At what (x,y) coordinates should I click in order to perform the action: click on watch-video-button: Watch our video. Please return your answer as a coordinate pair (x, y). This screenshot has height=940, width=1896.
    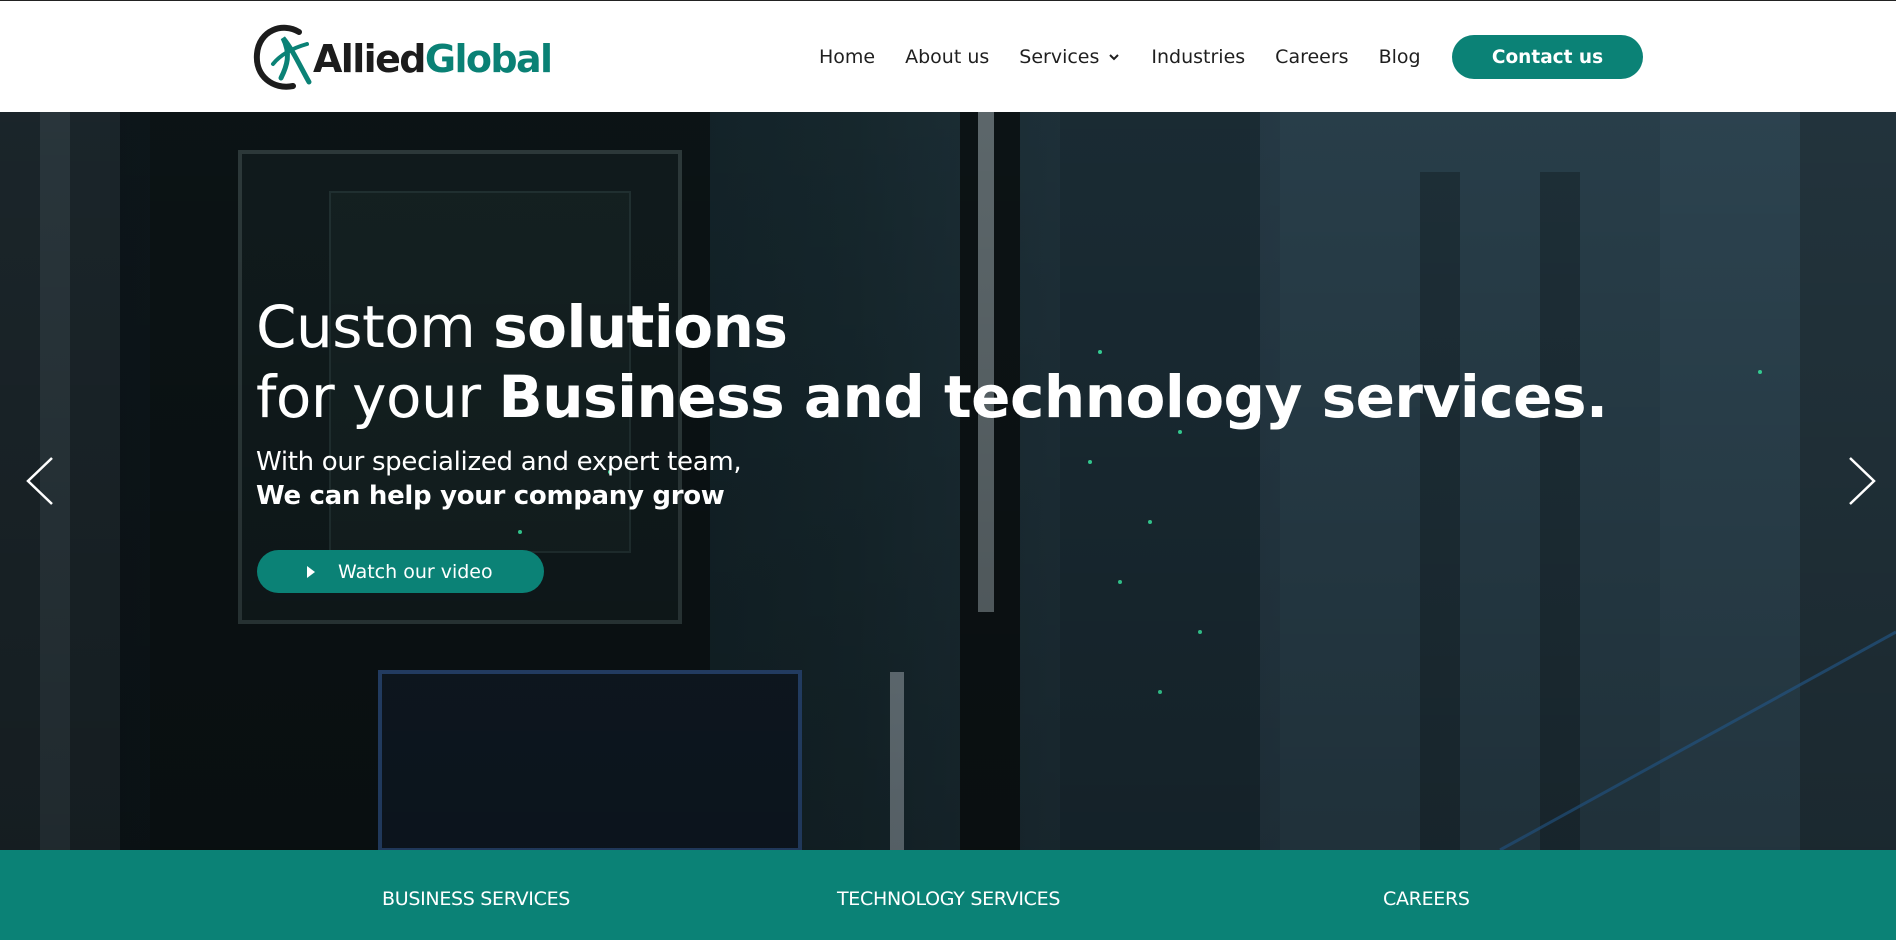
    Looking at the image, I should click on (400, 571).